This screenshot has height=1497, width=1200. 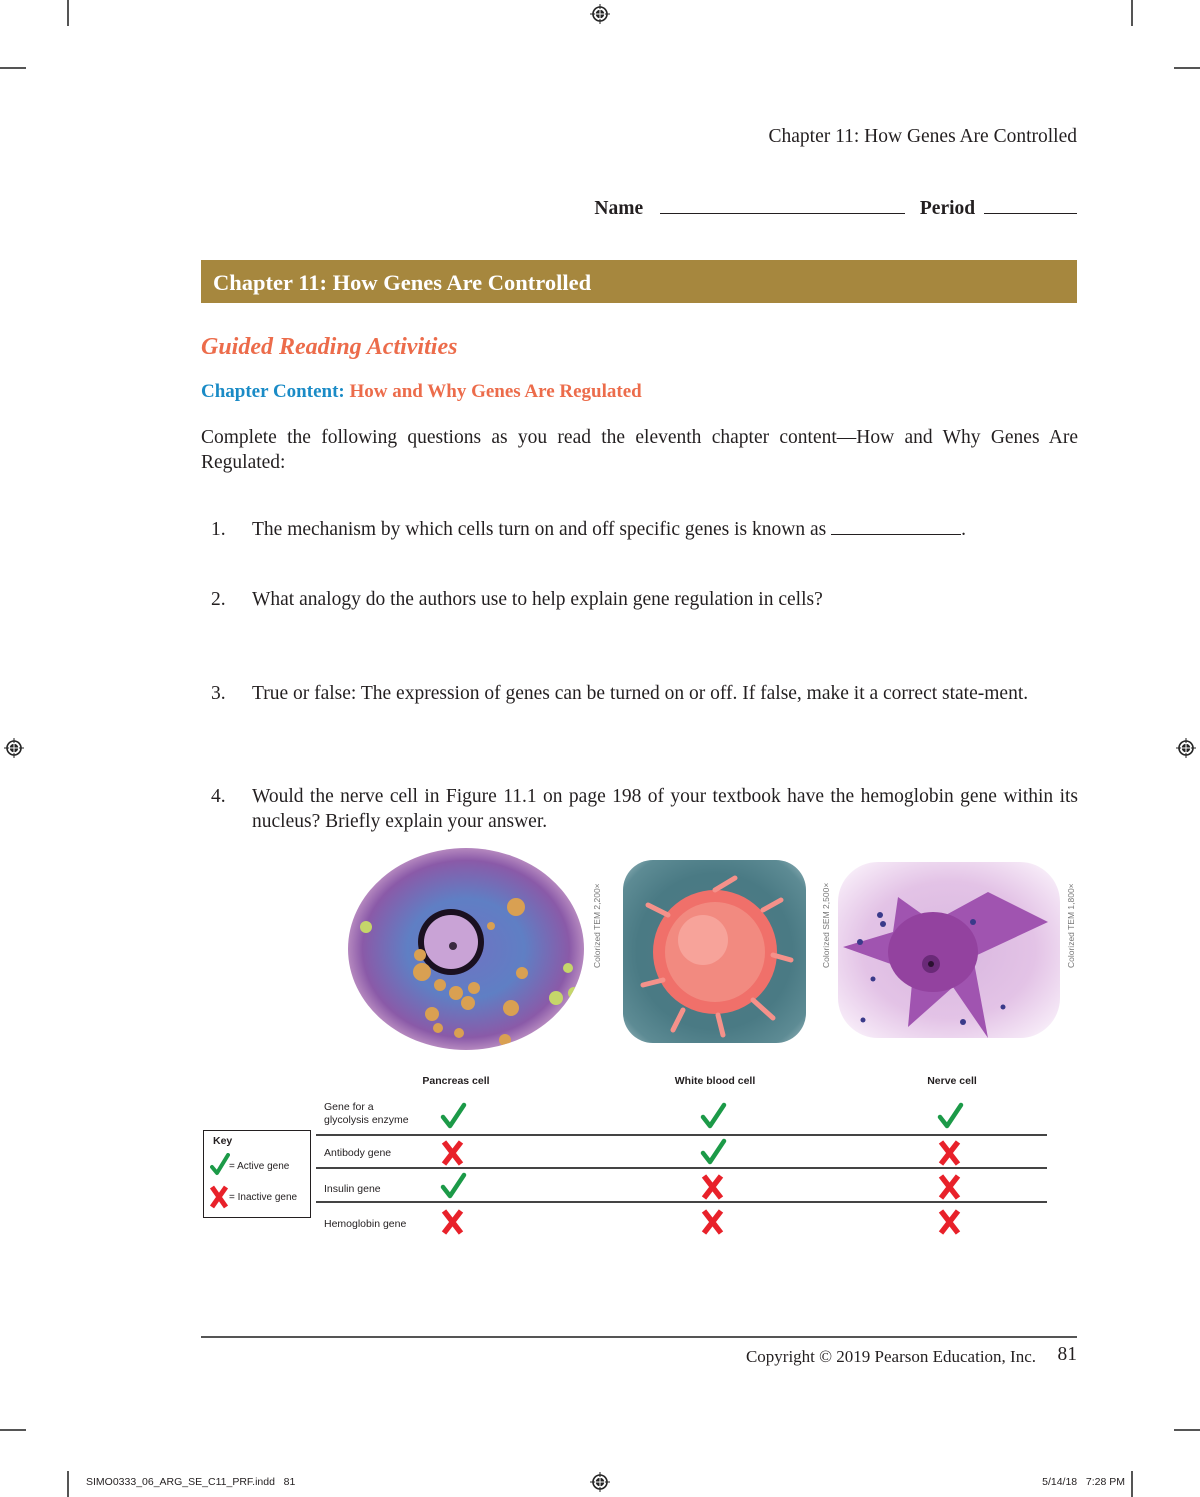 I want to click on white-blood-cell-caption: Colorized SEM 2,500×, so click(x=826, y=925).